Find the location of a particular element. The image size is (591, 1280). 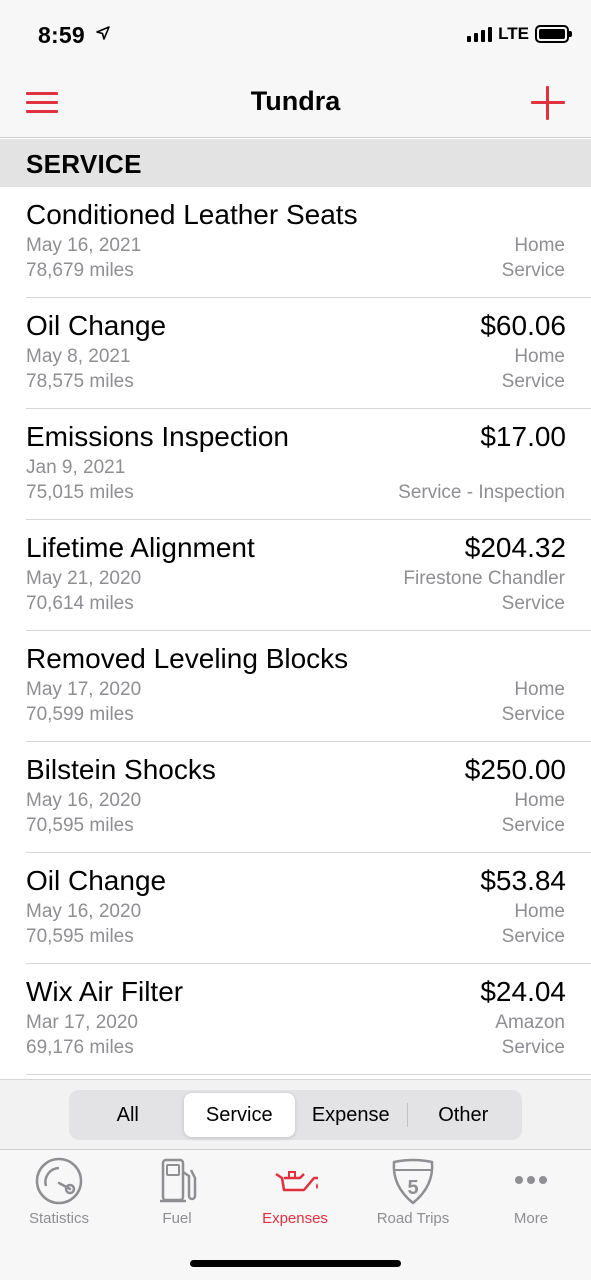

more-dots-icon is located at coordinates (531, 1180).